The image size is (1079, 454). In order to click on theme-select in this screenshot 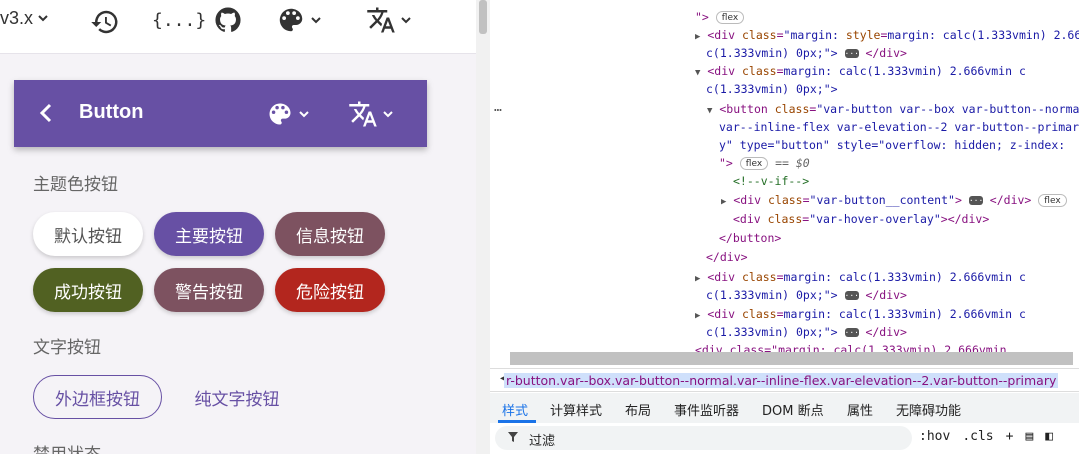, I will do `click(299, 20)`.